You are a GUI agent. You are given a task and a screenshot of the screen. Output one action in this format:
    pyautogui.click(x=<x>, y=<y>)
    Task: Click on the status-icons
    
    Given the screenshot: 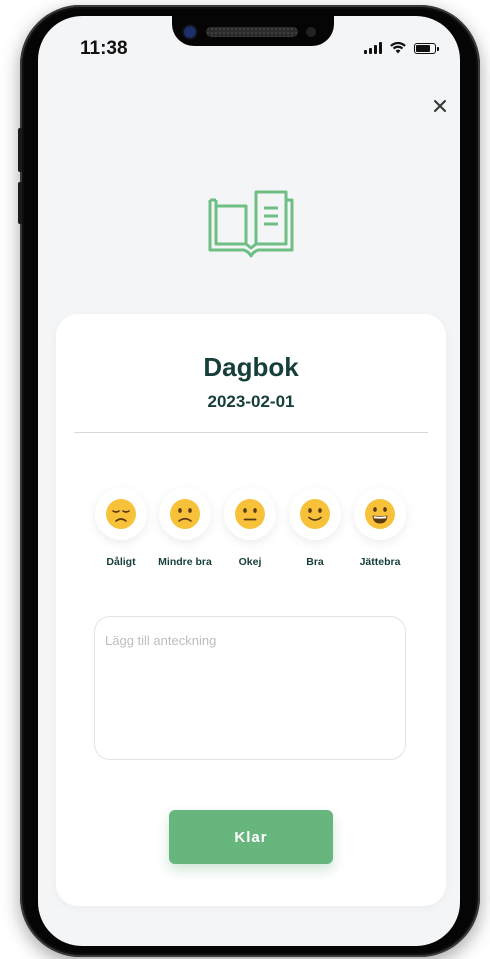 What is the action you would take?
    pyautogui.click(x=401, y=48)
    